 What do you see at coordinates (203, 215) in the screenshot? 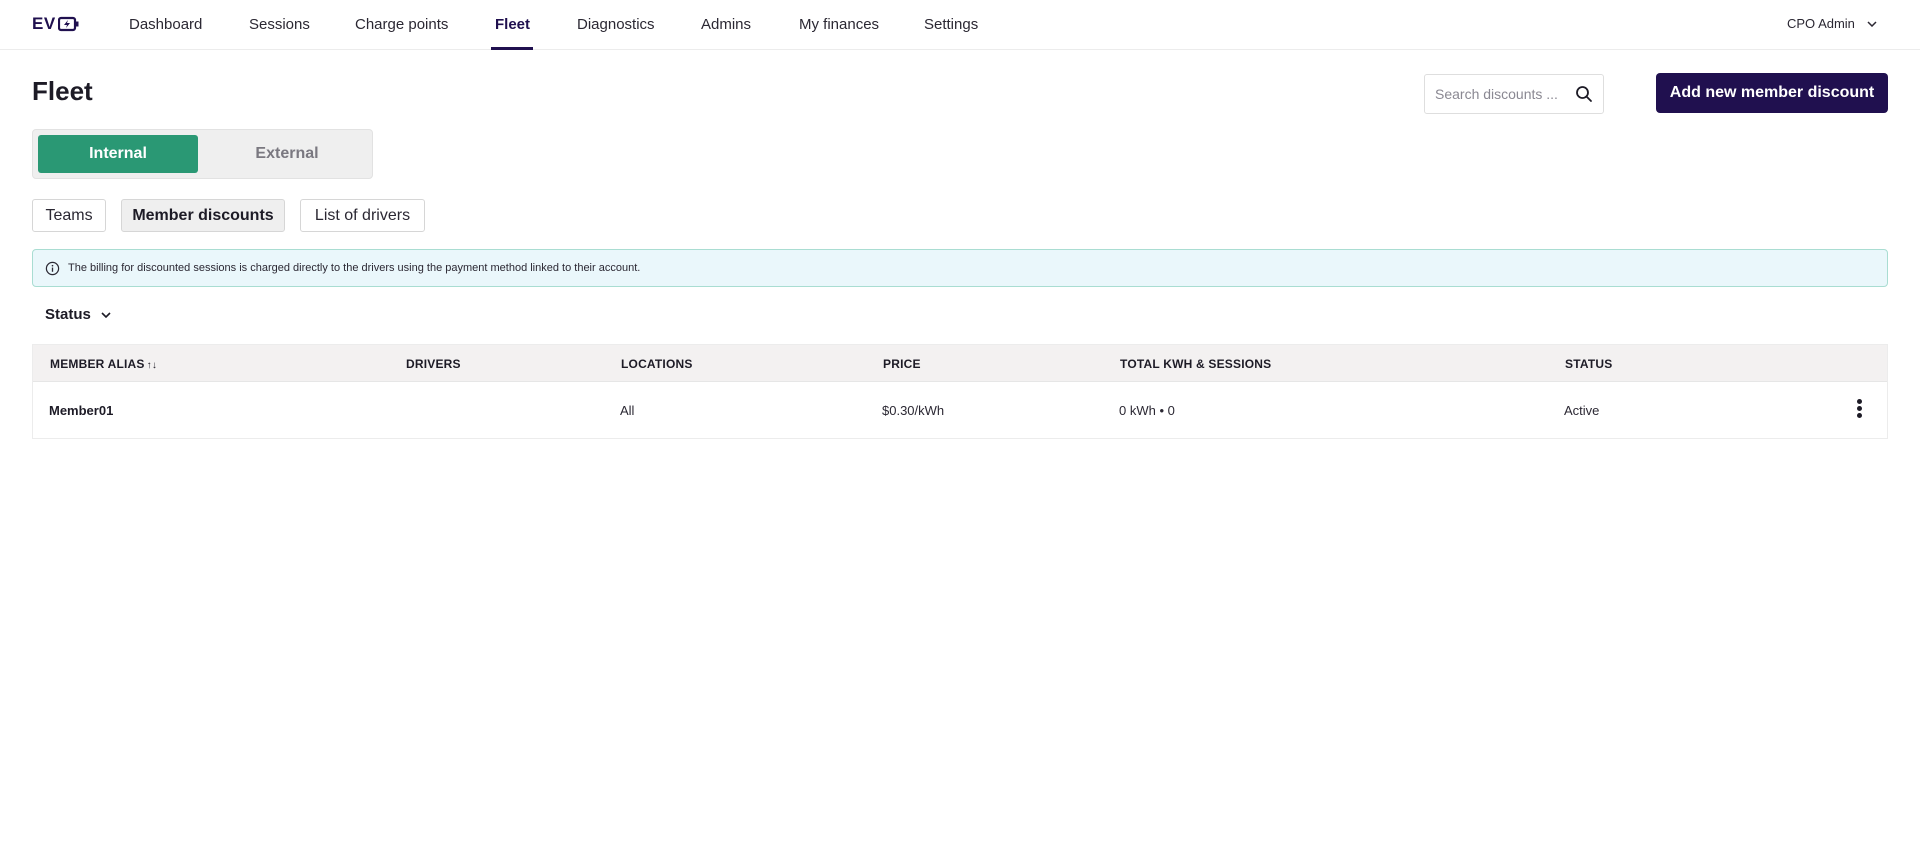
I see `tab-member-discounts: Member discounts` at bounding box center [203, 215].